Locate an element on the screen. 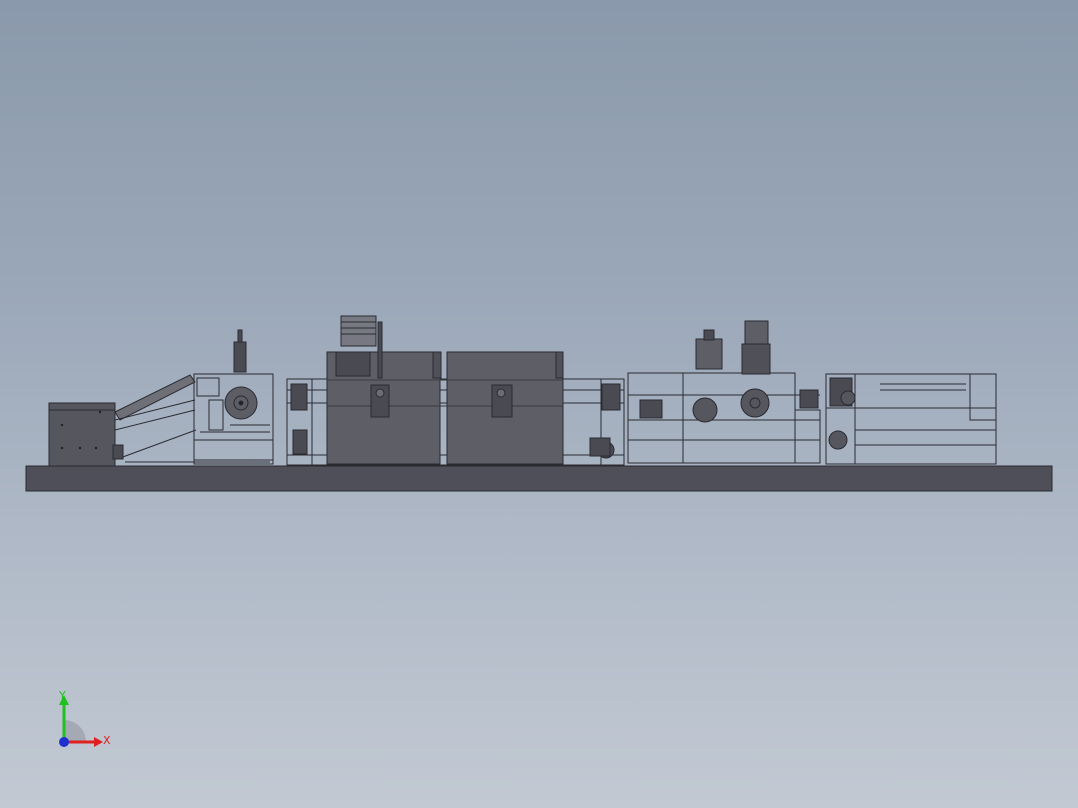 The image size is (1078, 808). x-axis-arrowhead is located at coordinates (98, 742).